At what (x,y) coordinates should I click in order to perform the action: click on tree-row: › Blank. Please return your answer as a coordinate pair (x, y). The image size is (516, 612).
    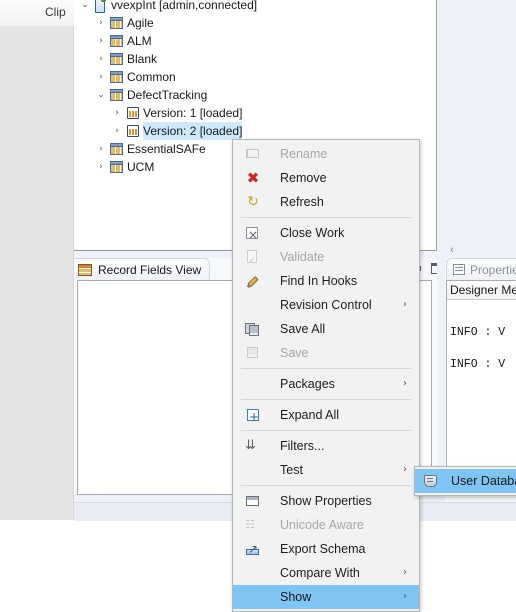
    Looking at the image, I should click on (255, 59).